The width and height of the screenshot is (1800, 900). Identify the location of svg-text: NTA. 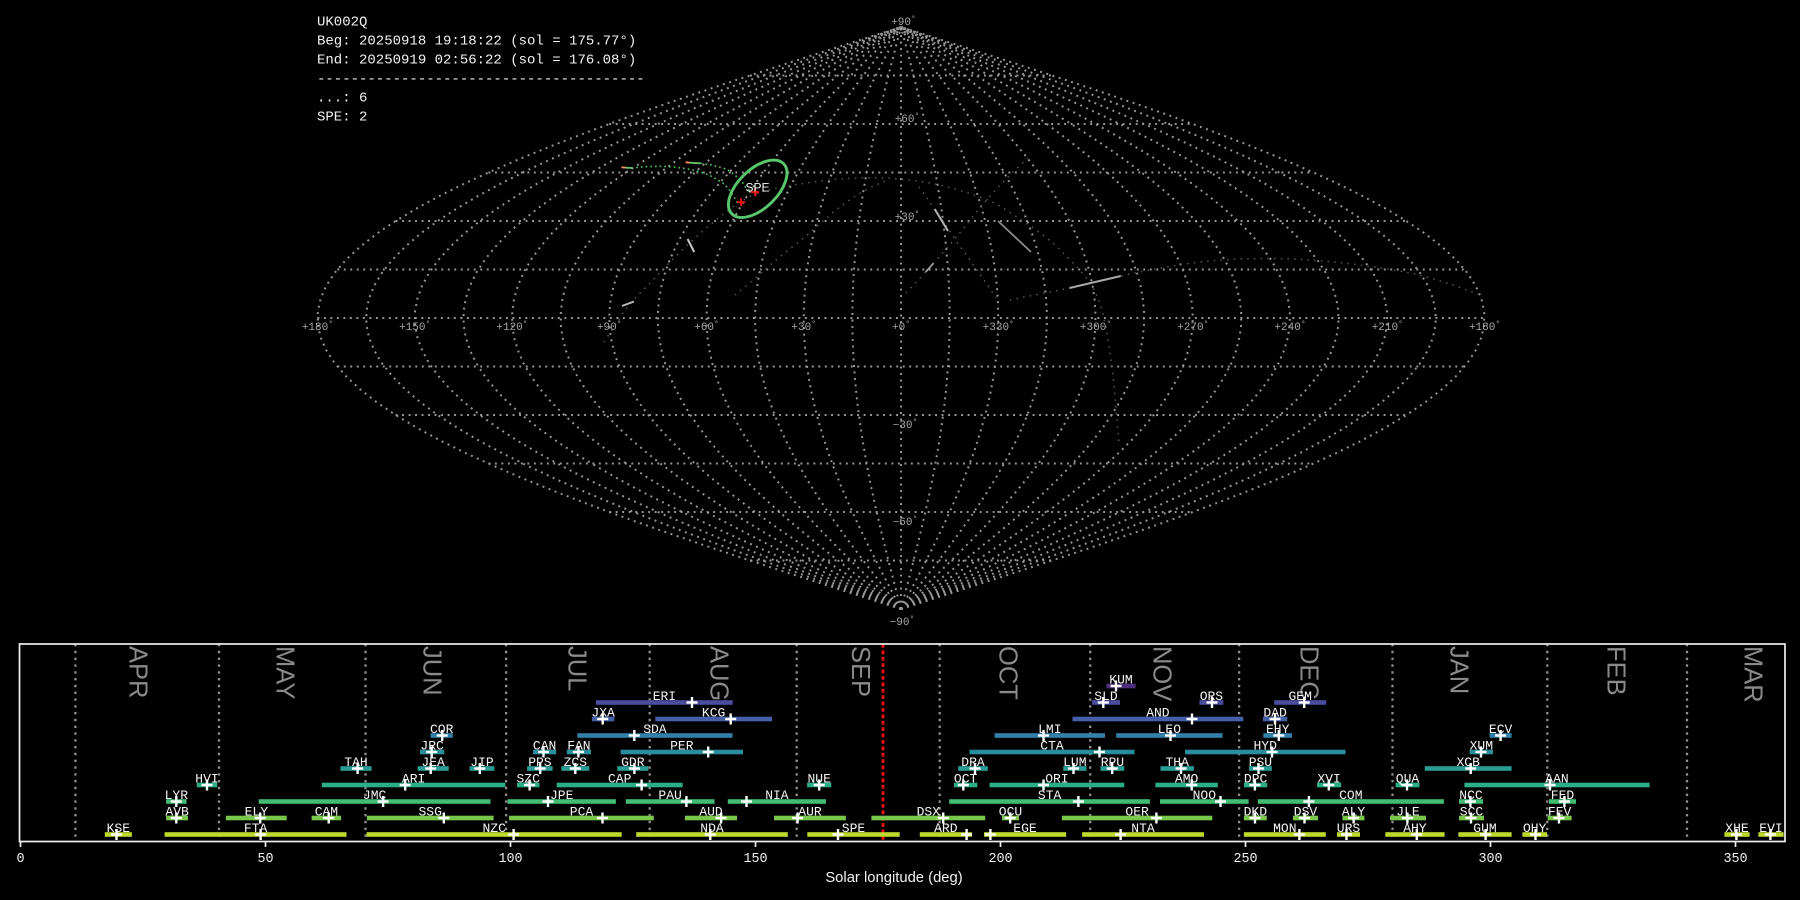
(1143, 828).